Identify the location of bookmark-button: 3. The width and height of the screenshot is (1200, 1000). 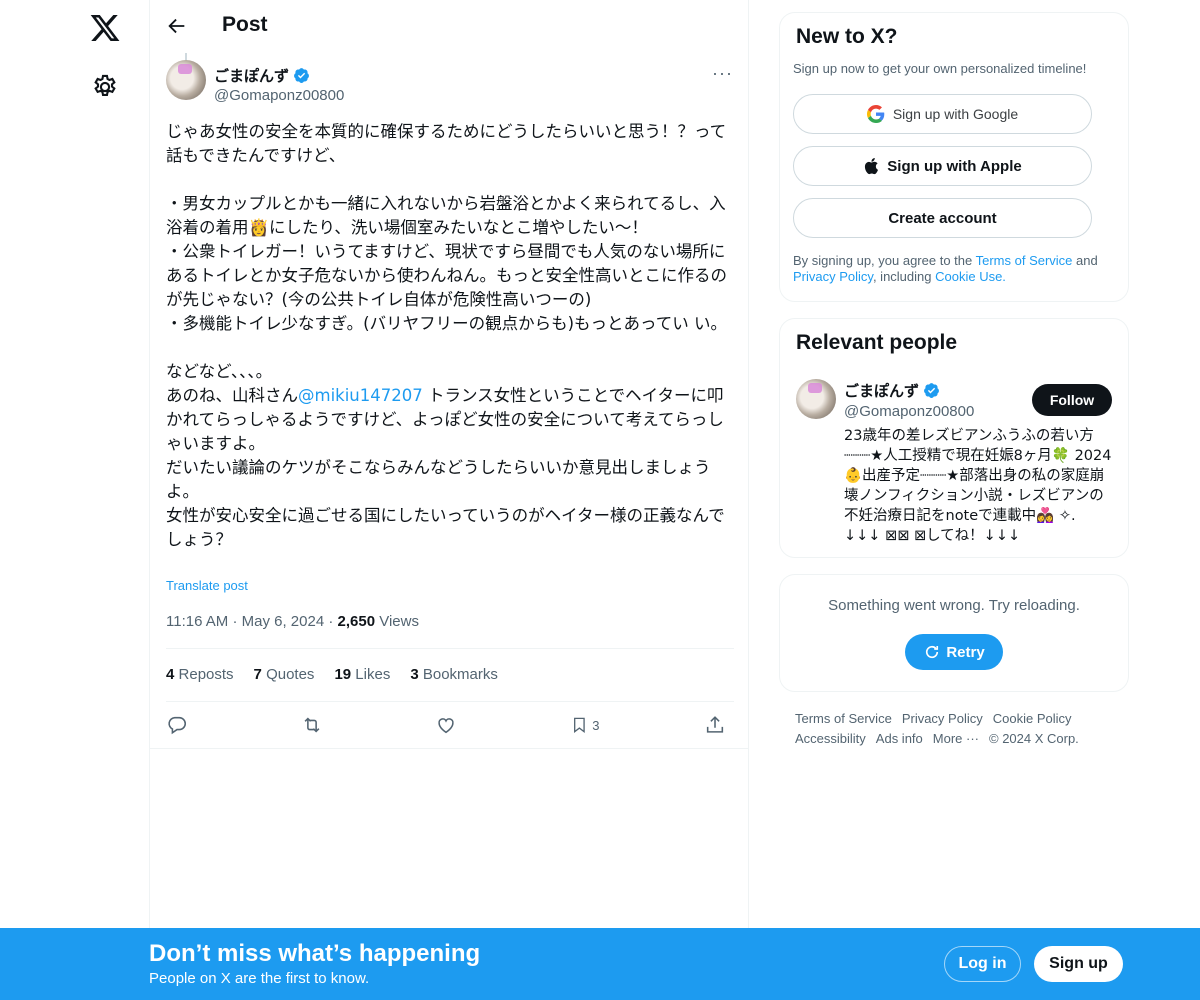
(585, 725).